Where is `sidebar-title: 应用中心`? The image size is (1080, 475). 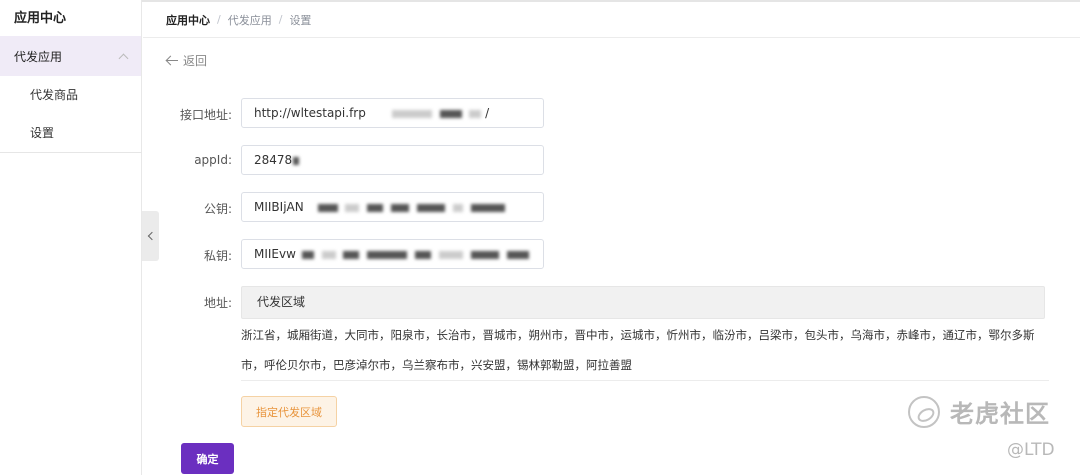 sidebar-title: 应用中心 is located at coordinates (40, 18).